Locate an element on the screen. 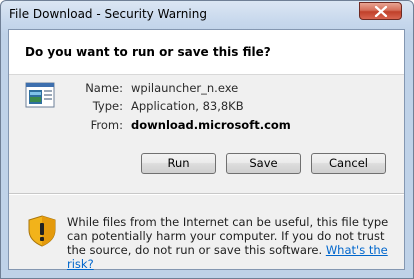 The image size is (414, 279). title-bar: File Download - Security Warning is located at coordinates (207, 15).